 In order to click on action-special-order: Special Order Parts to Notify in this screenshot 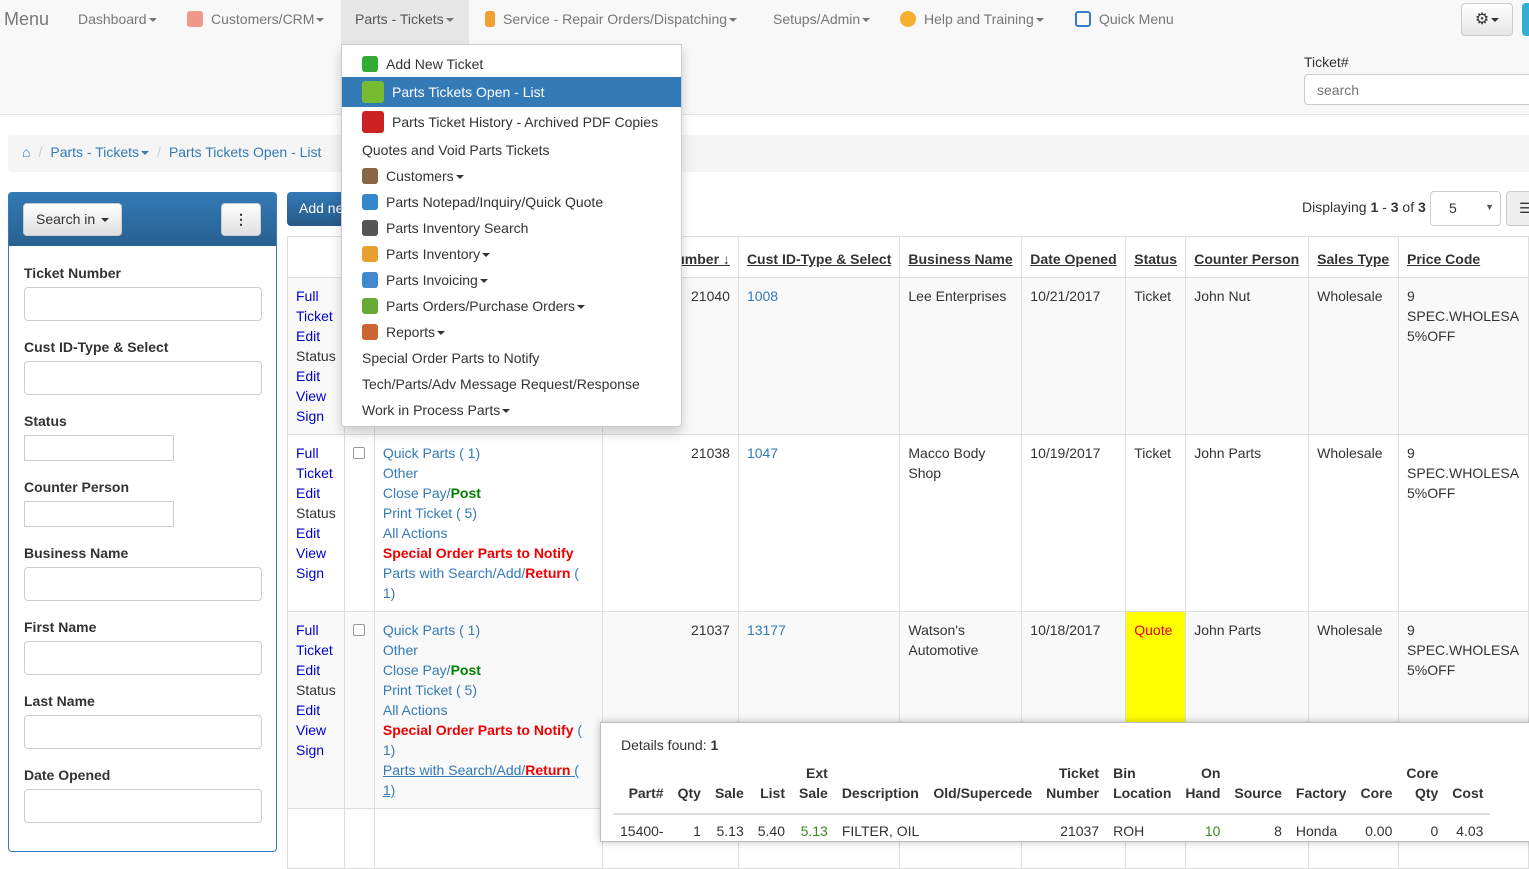, I will do `click(488, 553)`.